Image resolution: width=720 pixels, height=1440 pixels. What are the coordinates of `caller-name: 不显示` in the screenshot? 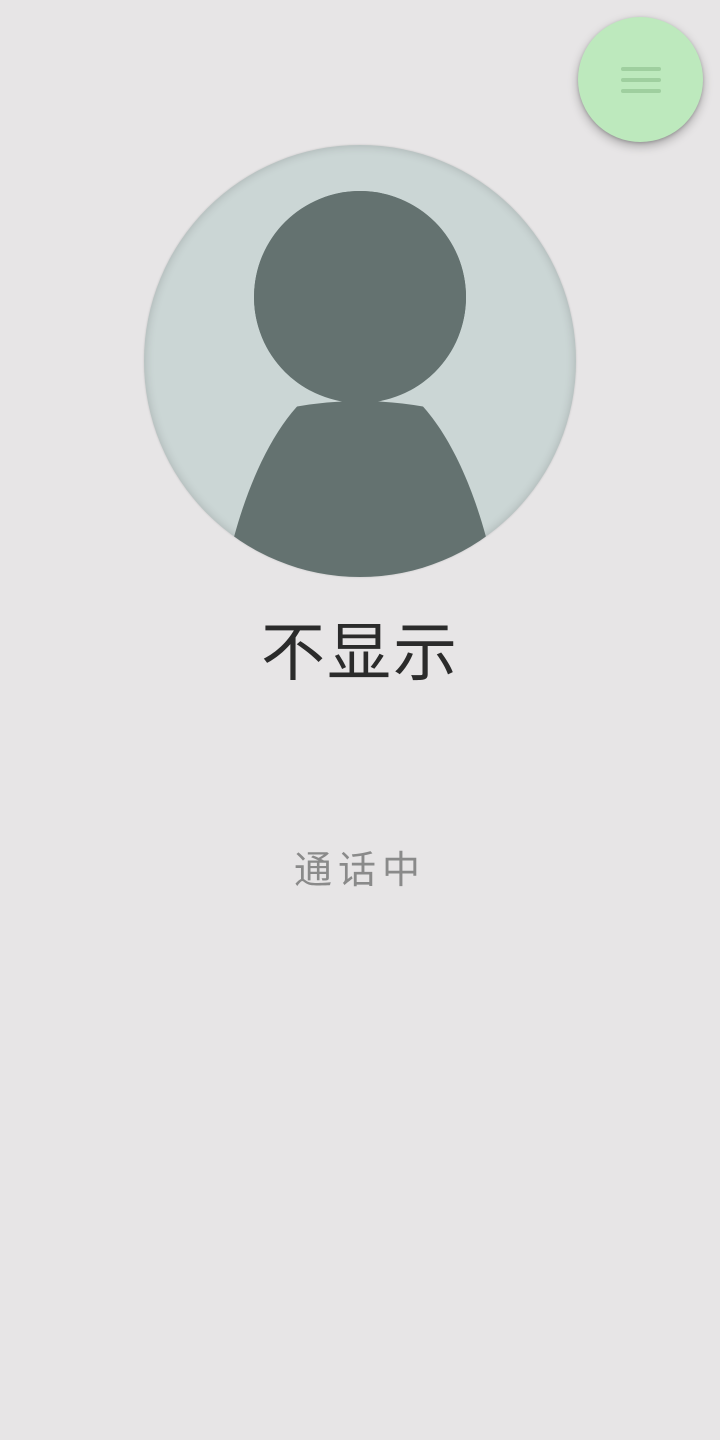 It's located at (360, 654).